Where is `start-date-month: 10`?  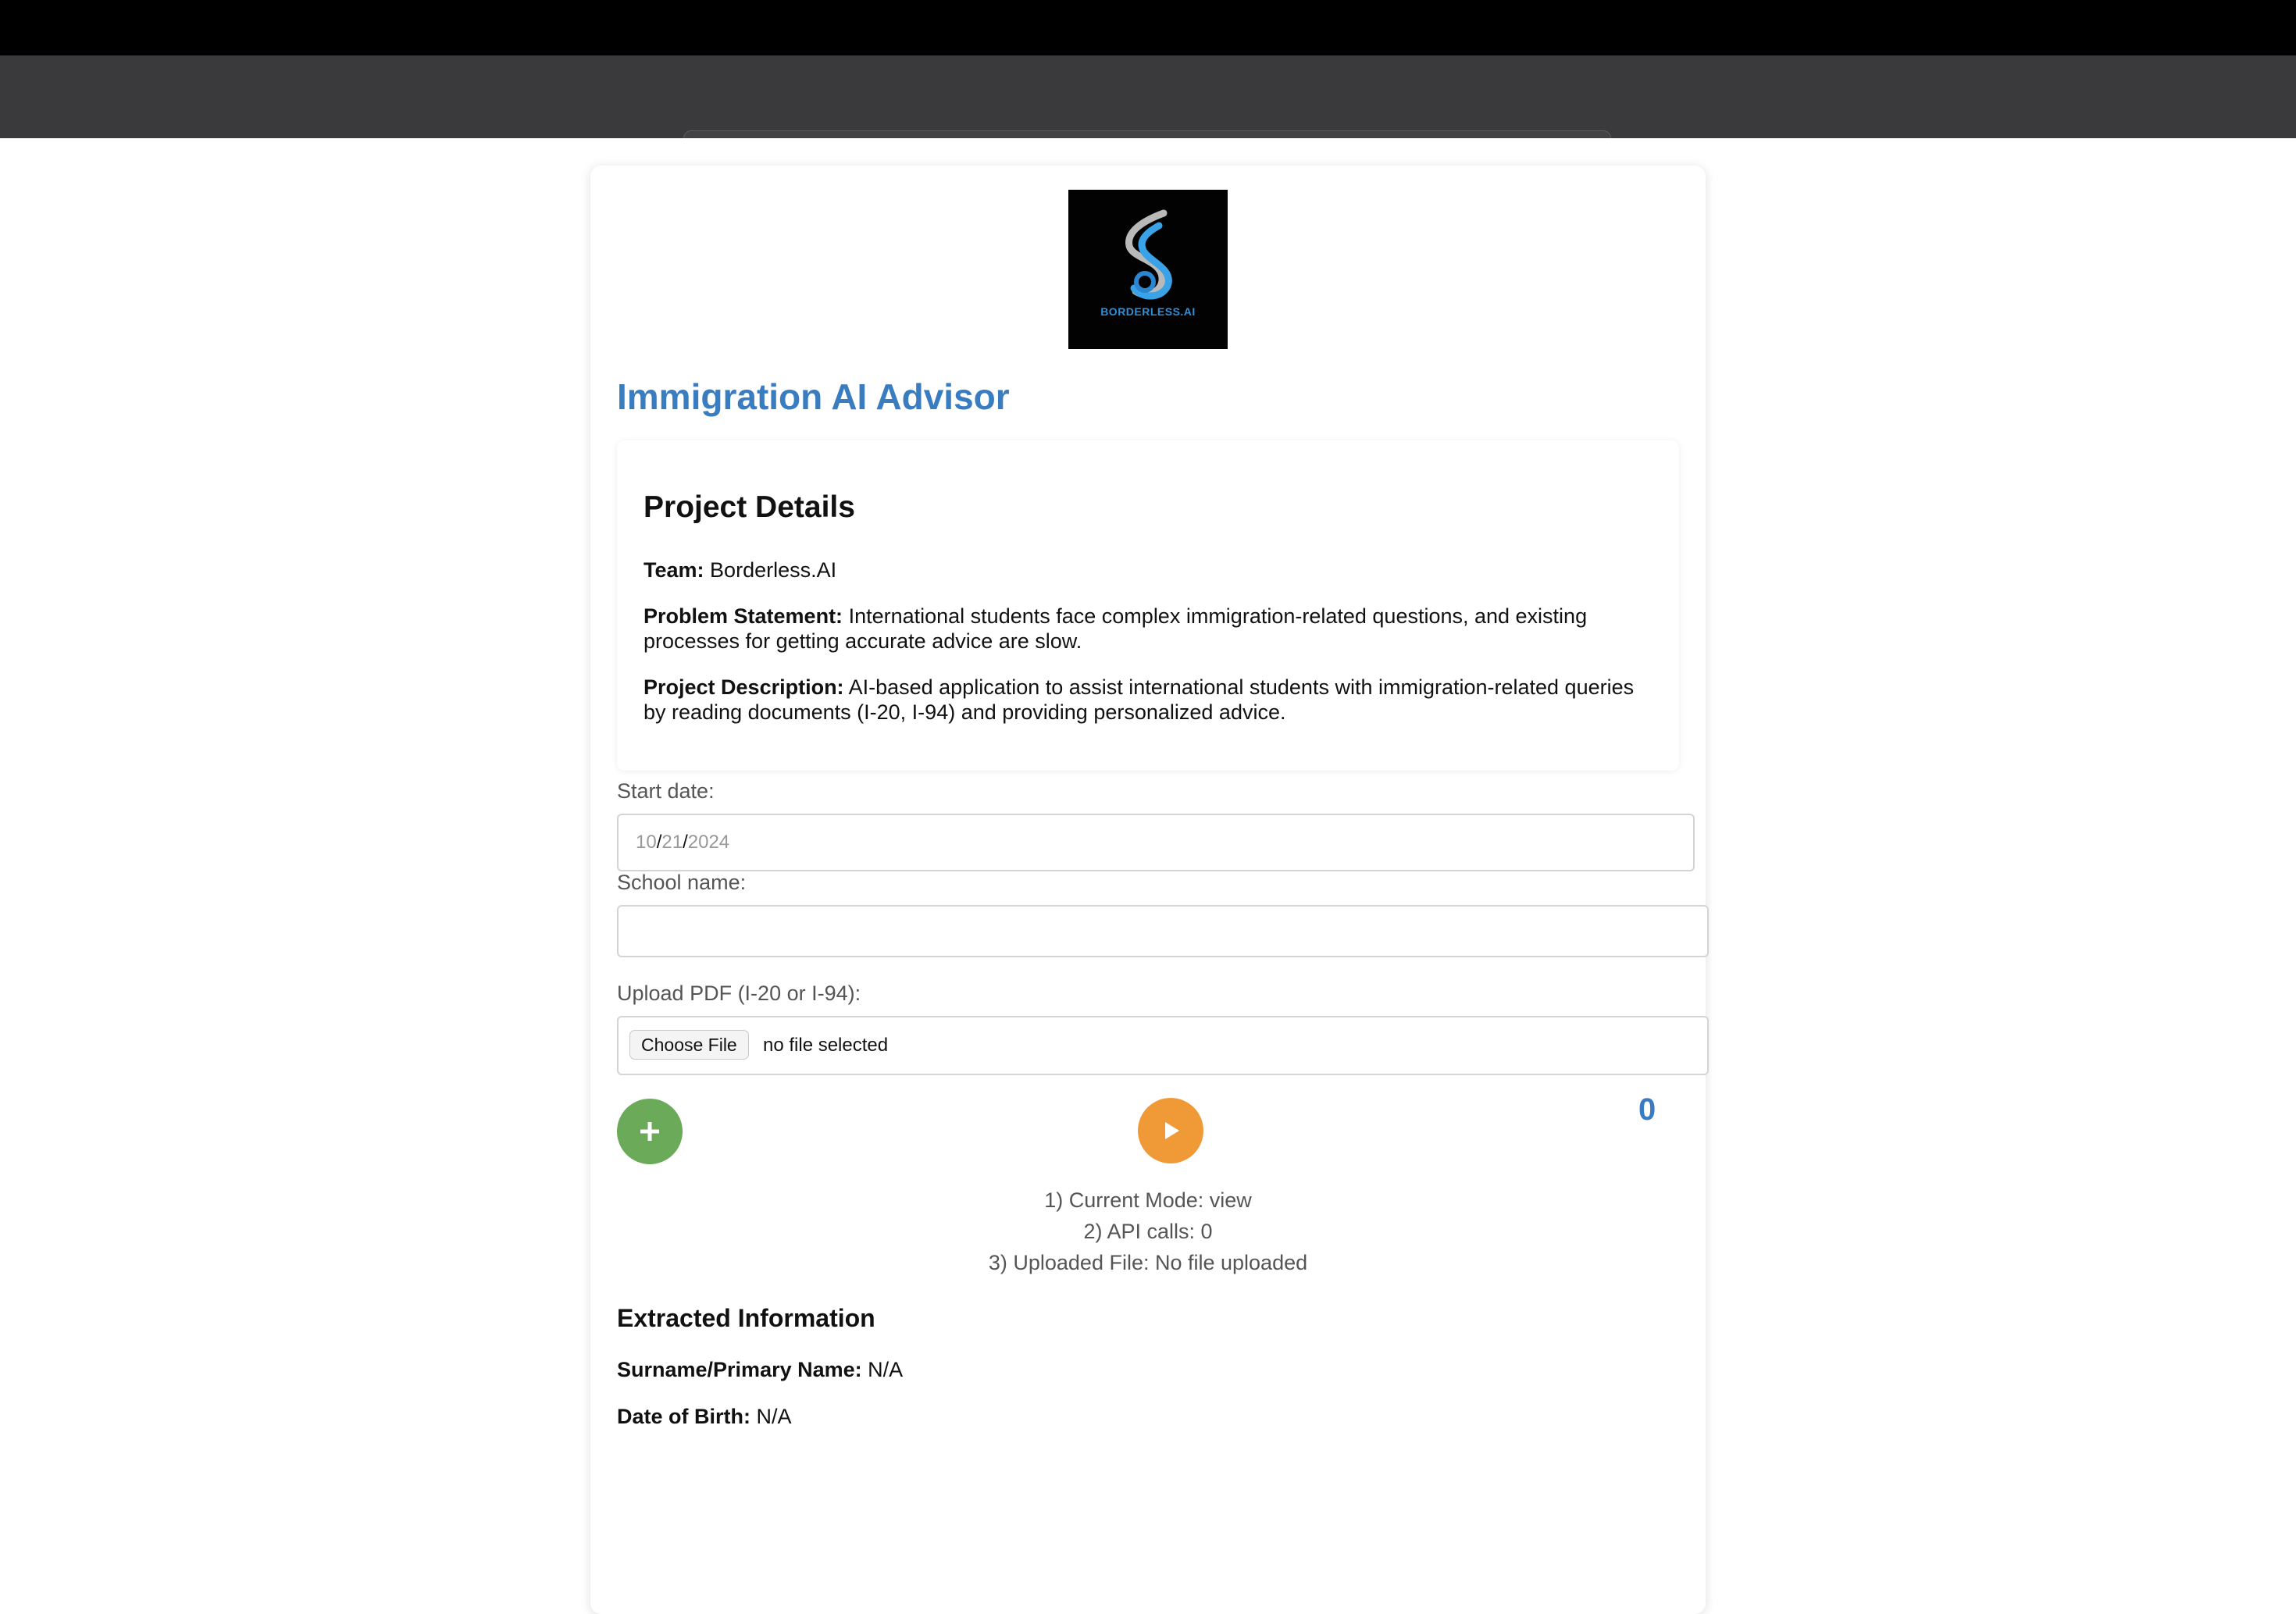
start-date-month: 10 is located at coordinates (646, 843).